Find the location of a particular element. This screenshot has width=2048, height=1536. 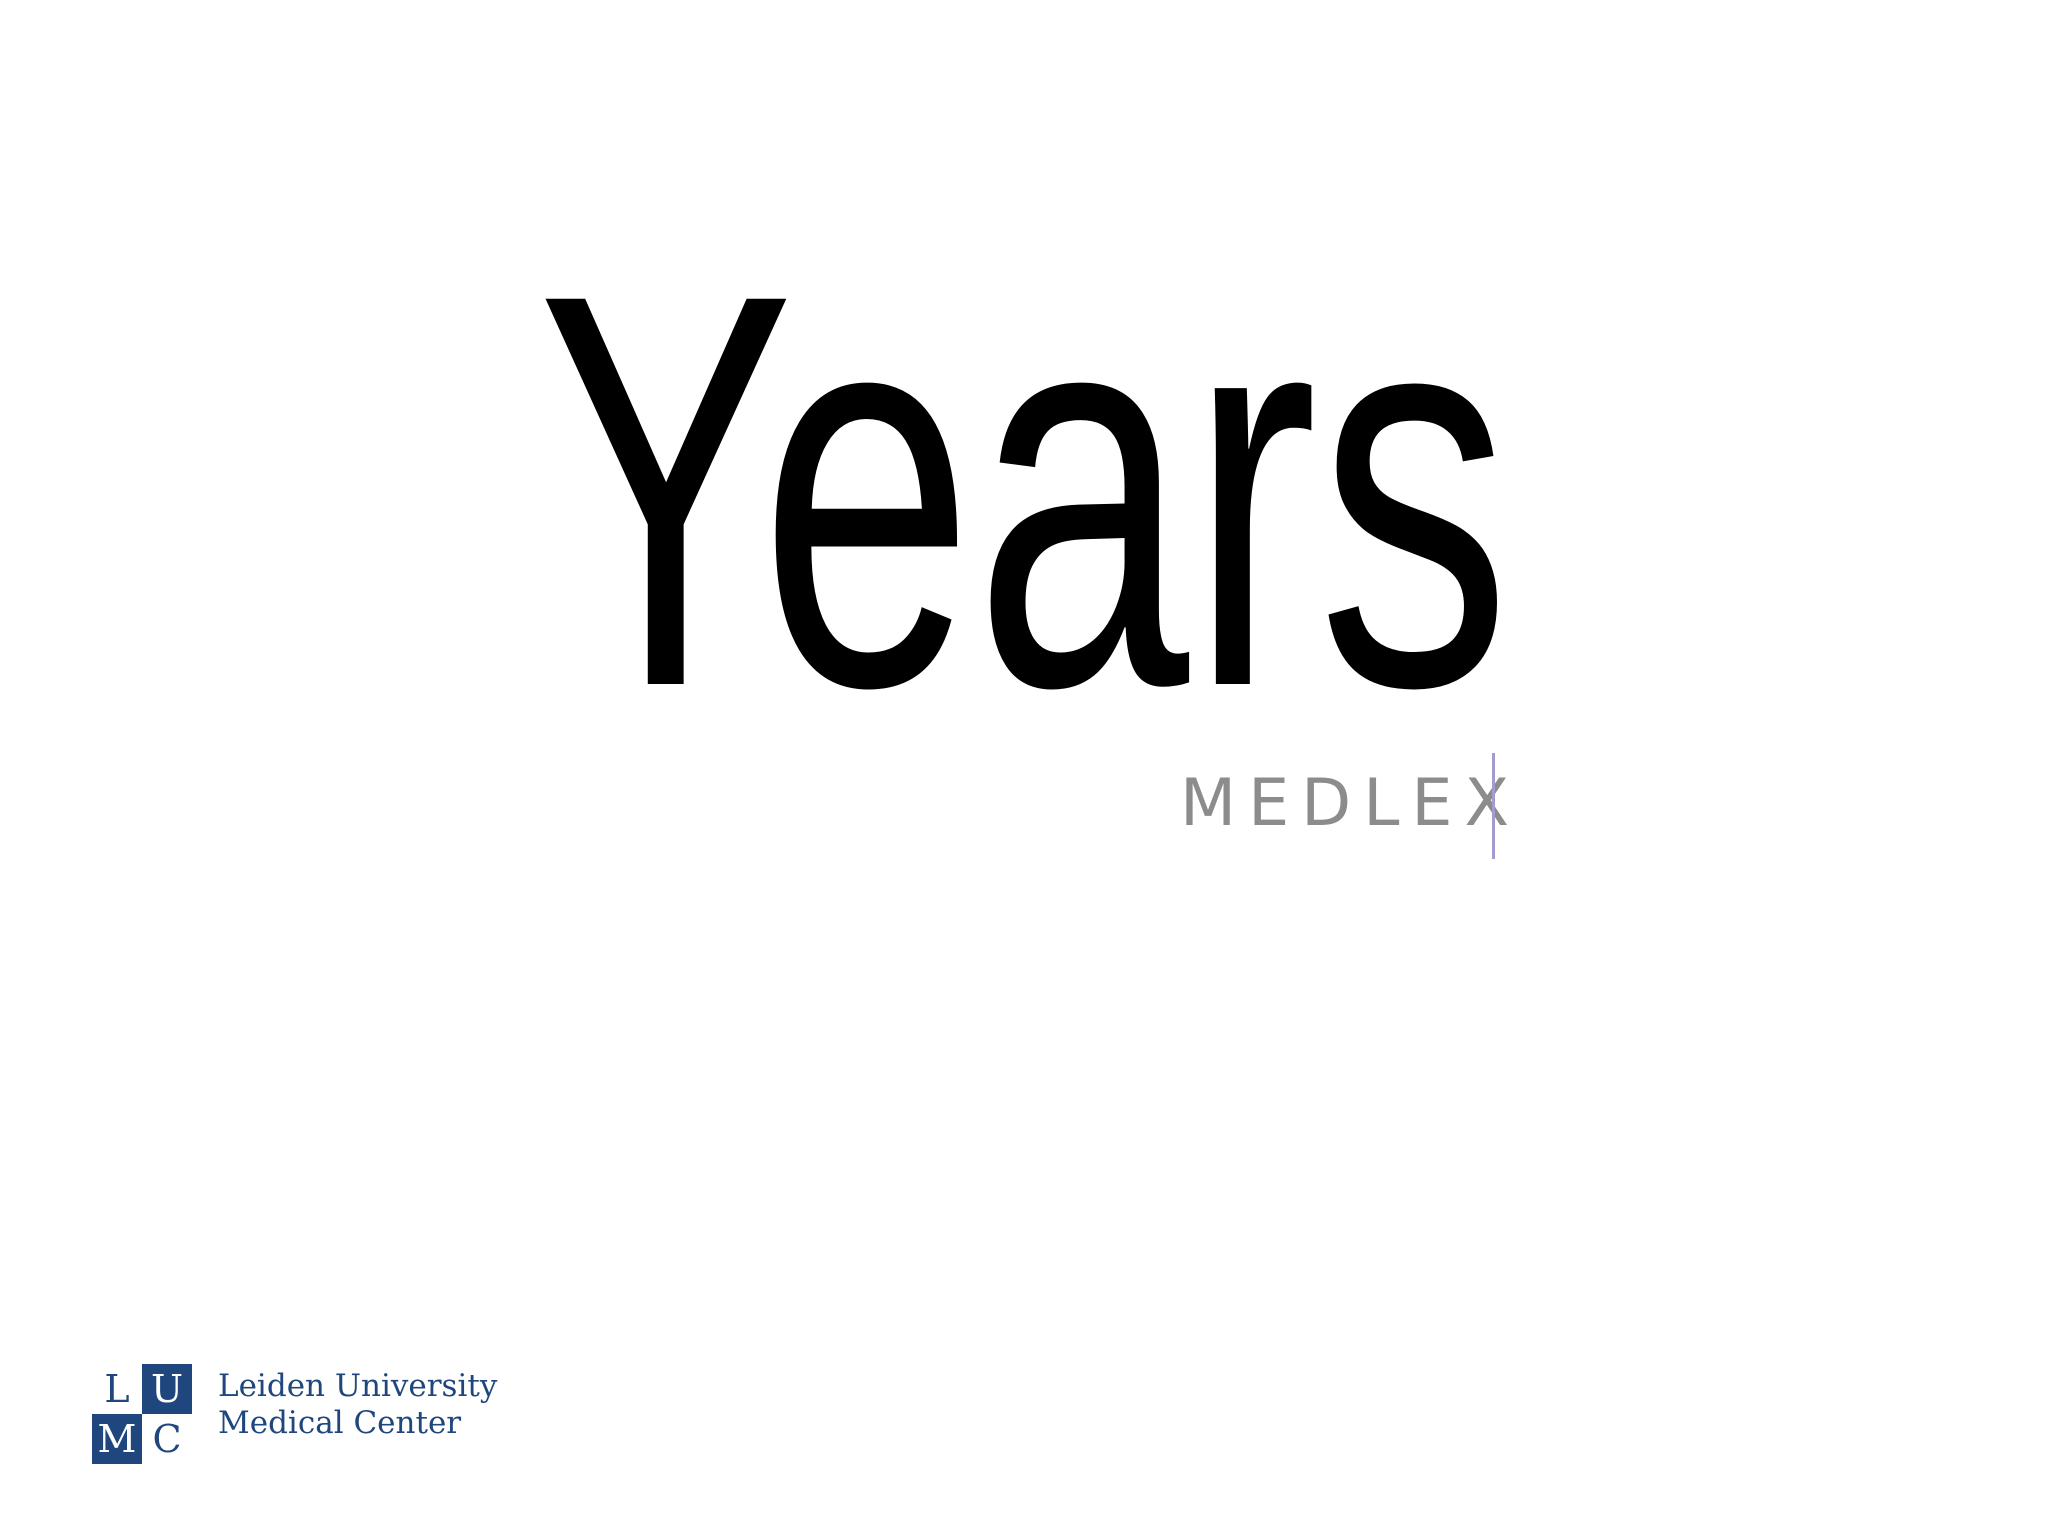

lumc-name: Leiden University Medical Center is located at coordinates (357, 1405).